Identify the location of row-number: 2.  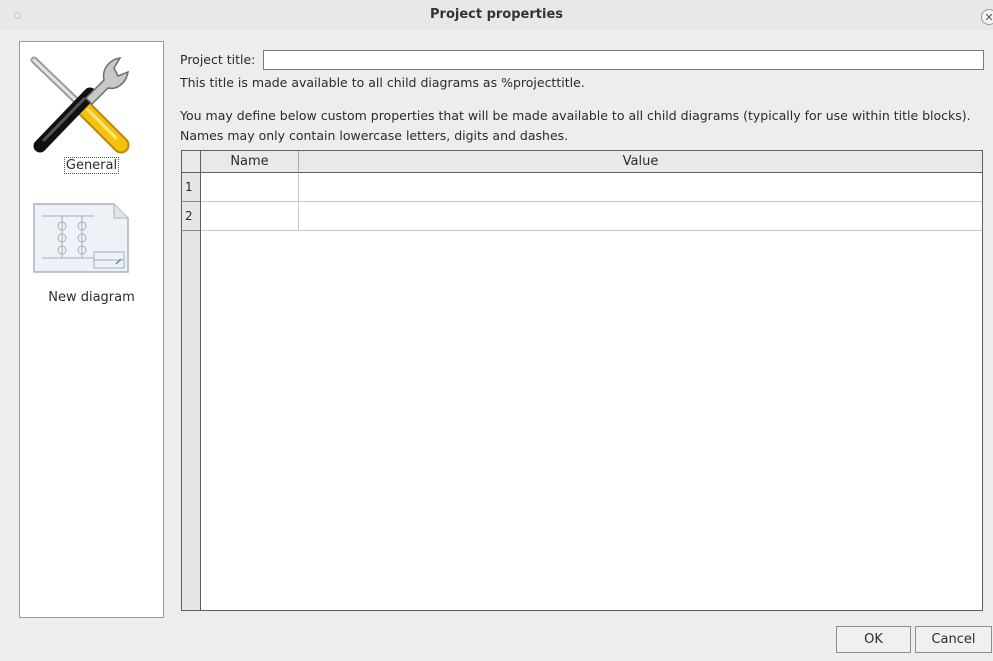
(191, 216).